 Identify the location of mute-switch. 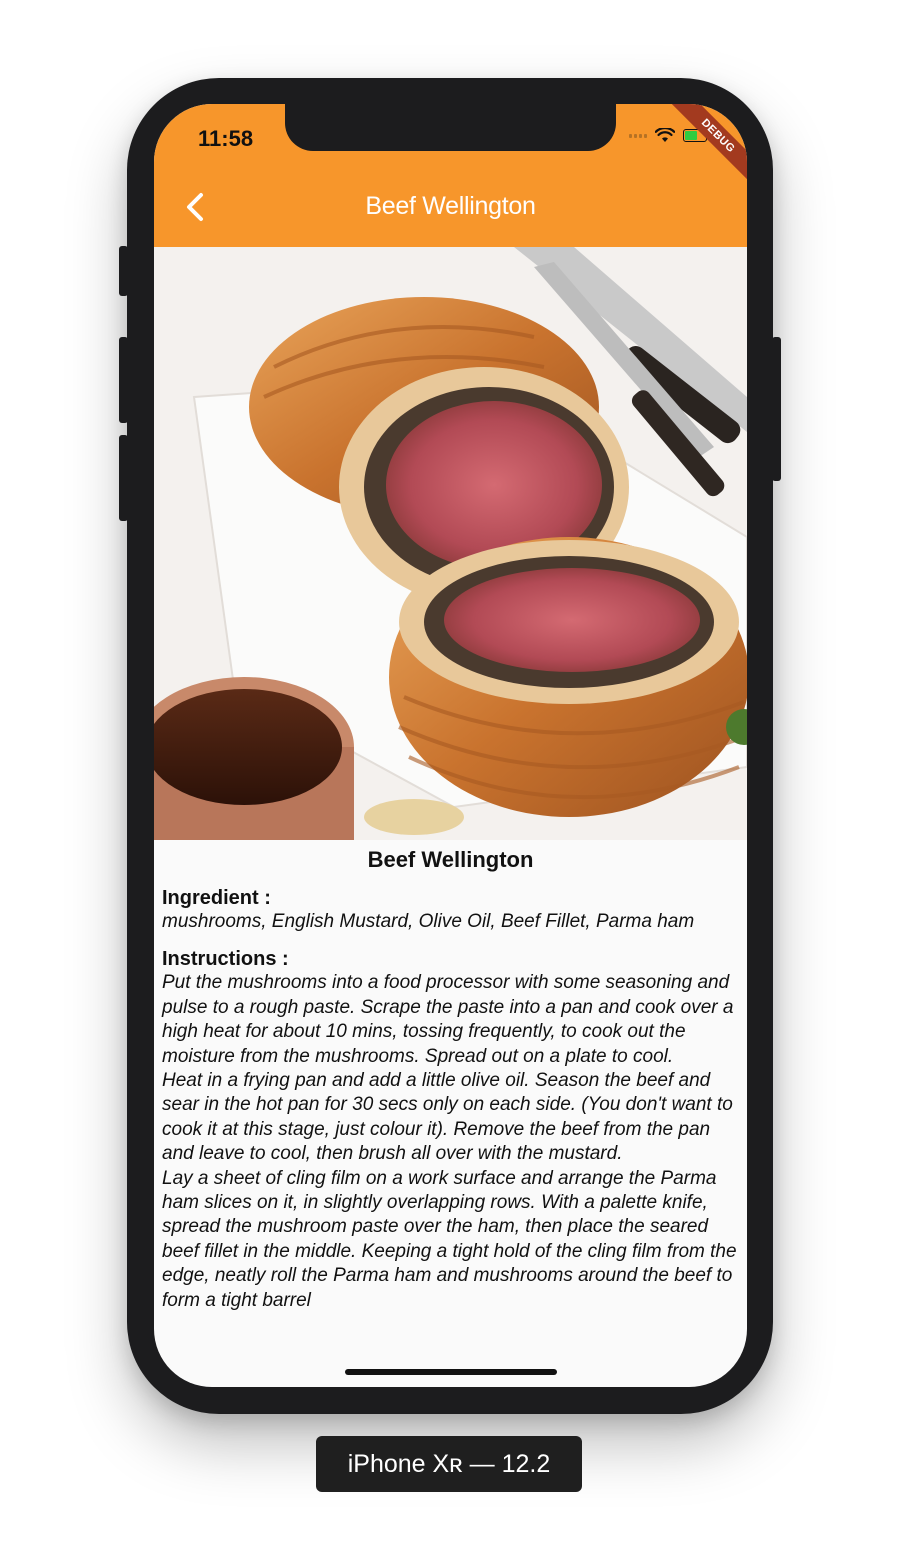
(123, 271).